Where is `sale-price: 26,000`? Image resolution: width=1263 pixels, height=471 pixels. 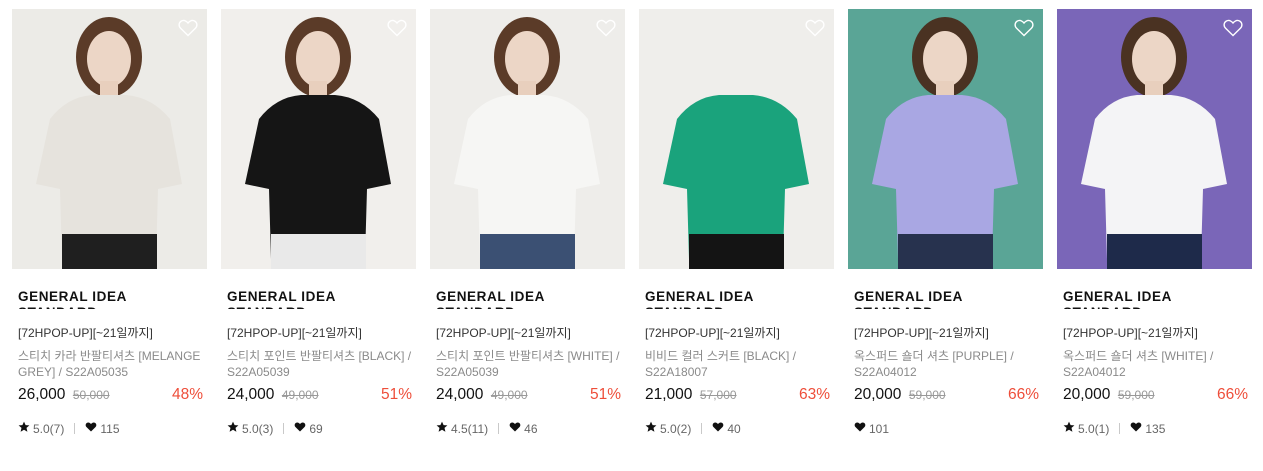
sale-price: 26,000 is located at coordinates (42, 394).